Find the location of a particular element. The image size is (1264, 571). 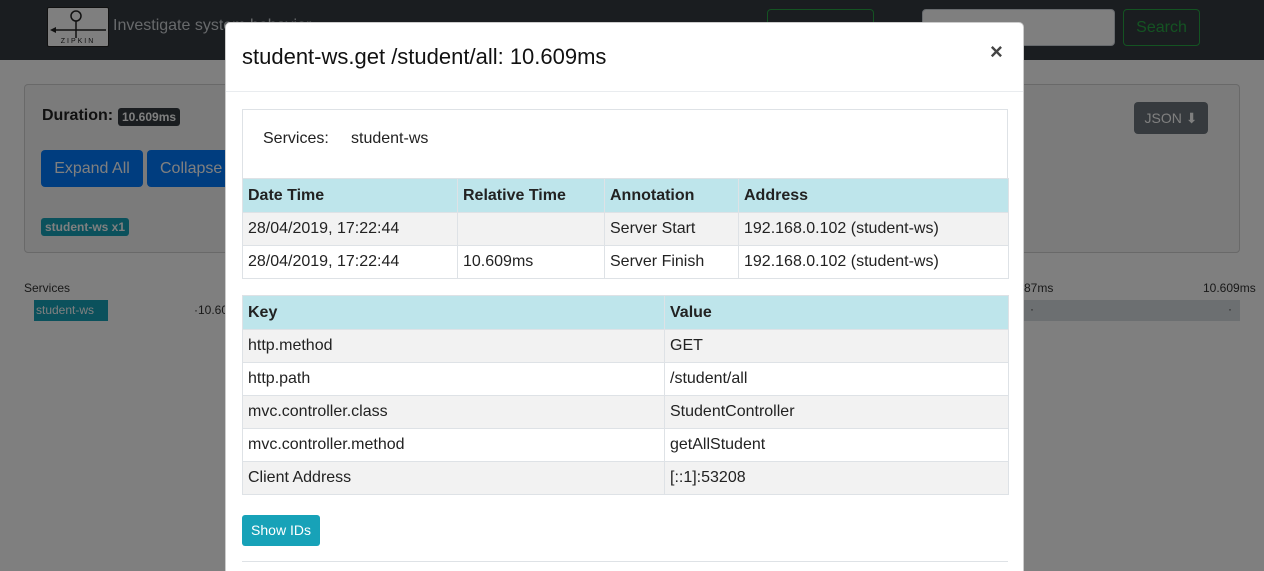

table-cell: Server Finish is located at coordinates (671, 262).